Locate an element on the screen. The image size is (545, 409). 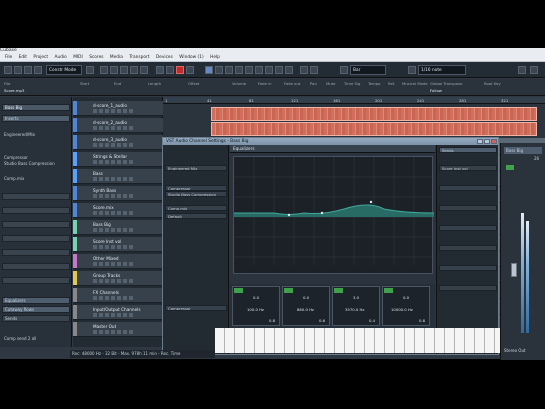
metronome-button is located at coordinates (160, 70).